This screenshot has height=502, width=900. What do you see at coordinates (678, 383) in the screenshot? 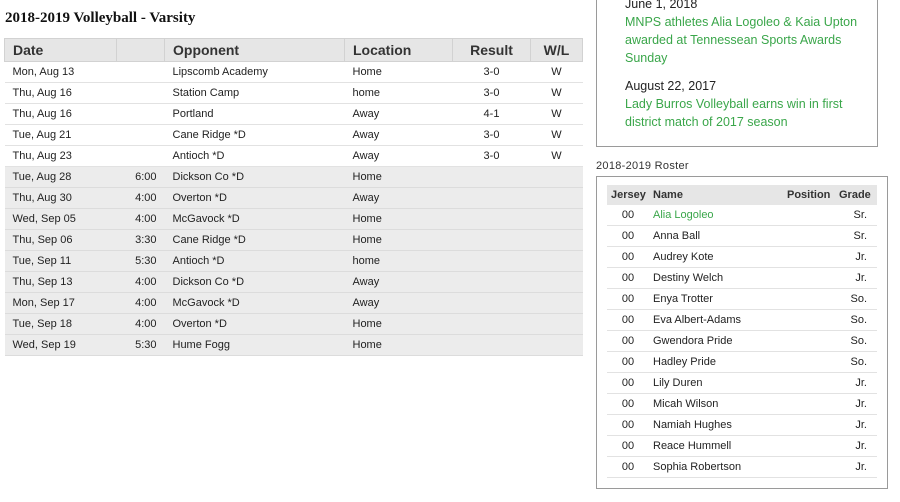
I see `player-name: Lily Duren` at bounding box center [678, 383].